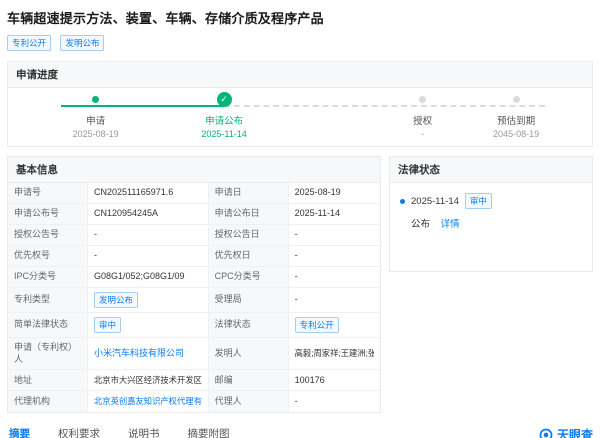 This screenshot has width=600, height=438. What do you see at coordinates (19, 430) in the screenshot?
I see `tab-abstract: 摘要` at bounding box center [19, 430].